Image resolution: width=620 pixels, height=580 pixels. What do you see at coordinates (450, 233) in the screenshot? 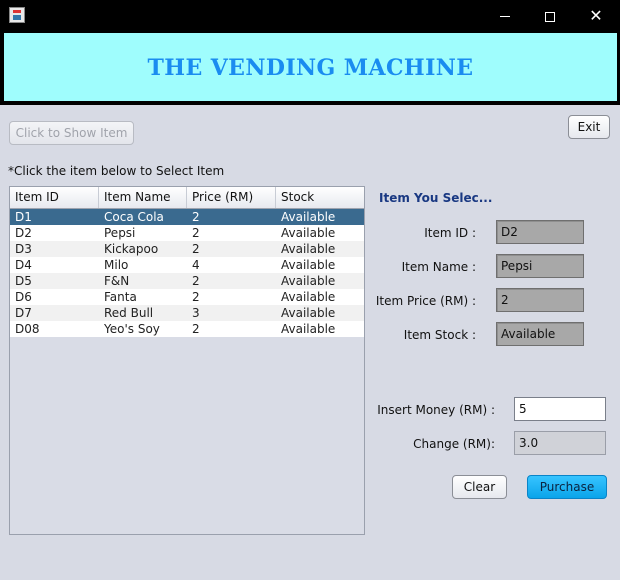
I see `item-id-label: Item ID :` at bounding box center [450, 233].